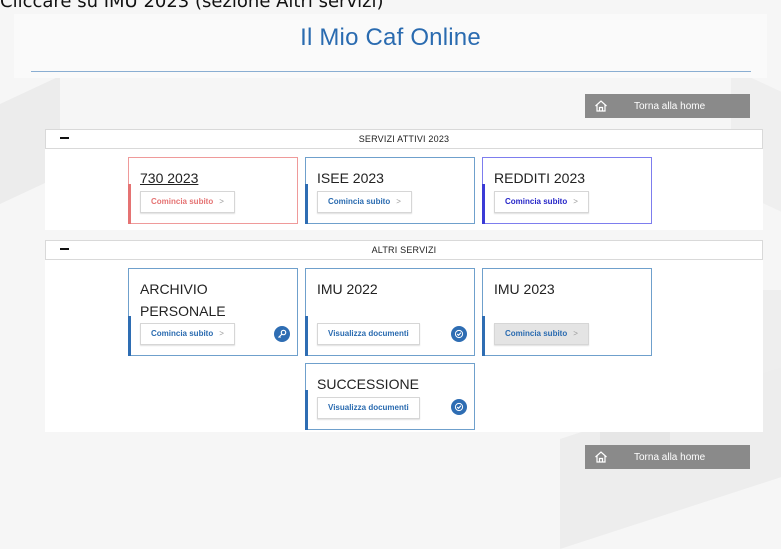 The height and width of the screenshot is (549, 781). What do you see at coordinates (350, 178) in the screenshot?
I see `card-title: ISEE 2023` at bounding box center [350, 178].